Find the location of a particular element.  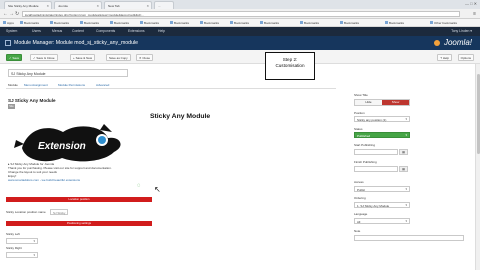

window-controls: — □ ✕ is located at coordinates (471, 3).